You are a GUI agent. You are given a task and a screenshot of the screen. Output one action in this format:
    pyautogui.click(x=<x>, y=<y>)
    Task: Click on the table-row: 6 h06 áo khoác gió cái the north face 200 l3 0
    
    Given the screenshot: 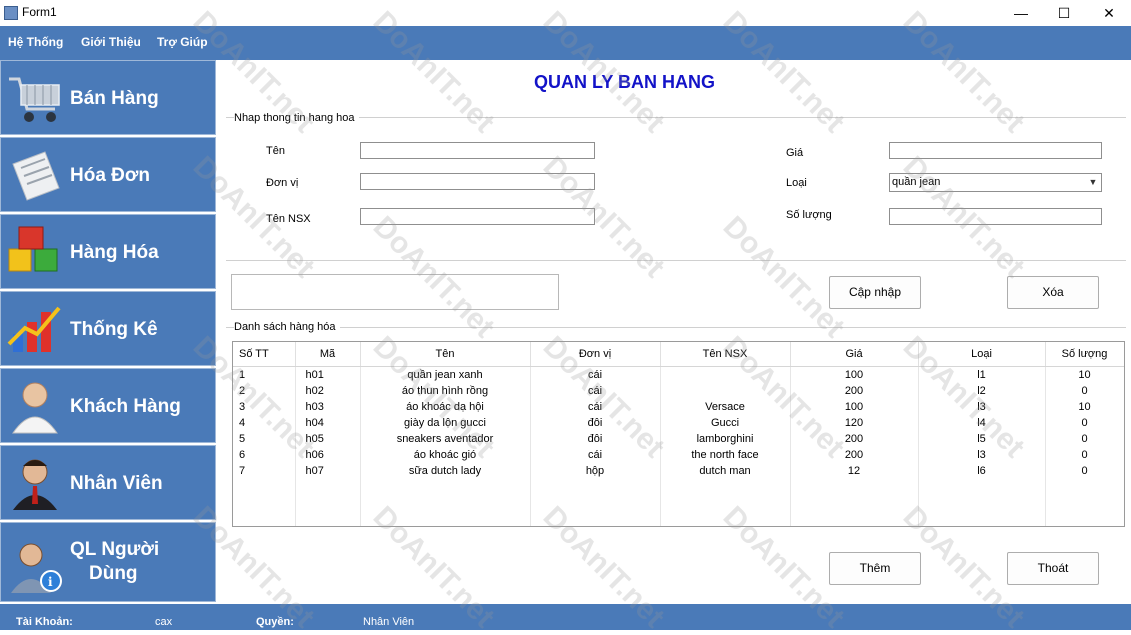 What is the action you would take?
    pyautogui.click(x=678, y=455)
    